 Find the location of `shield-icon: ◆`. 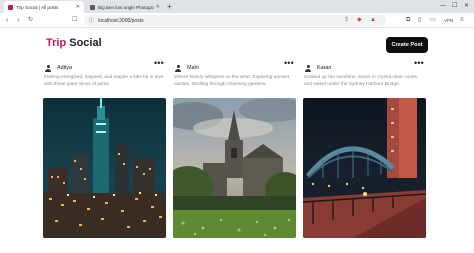

shield-icon: ◆ is located at coordinates (359, 20).